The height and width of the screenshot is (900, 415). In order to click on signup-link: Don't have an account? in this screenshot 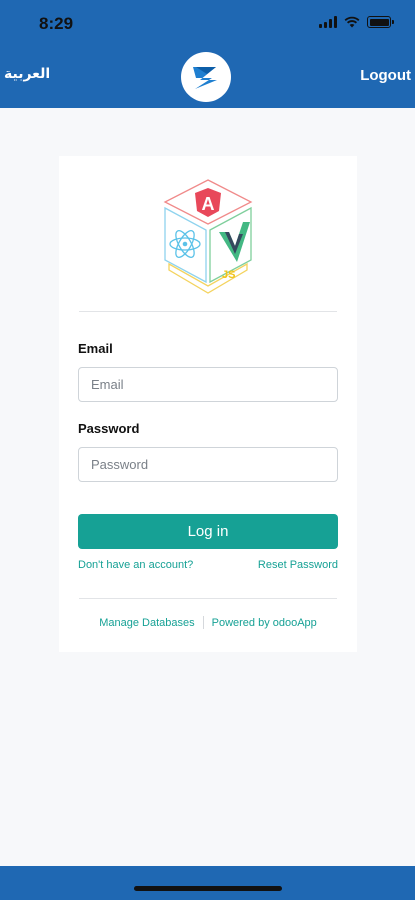, I will do `click(135, 565)`.